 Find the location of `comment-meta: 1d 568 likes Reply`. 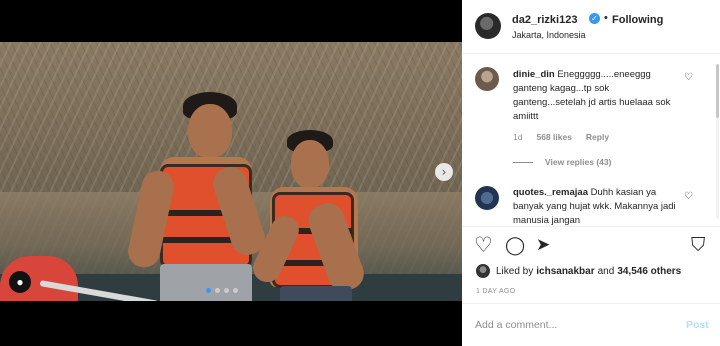

comment-meta: 1d 568 likes Reply is located at coordinates (561, 137).